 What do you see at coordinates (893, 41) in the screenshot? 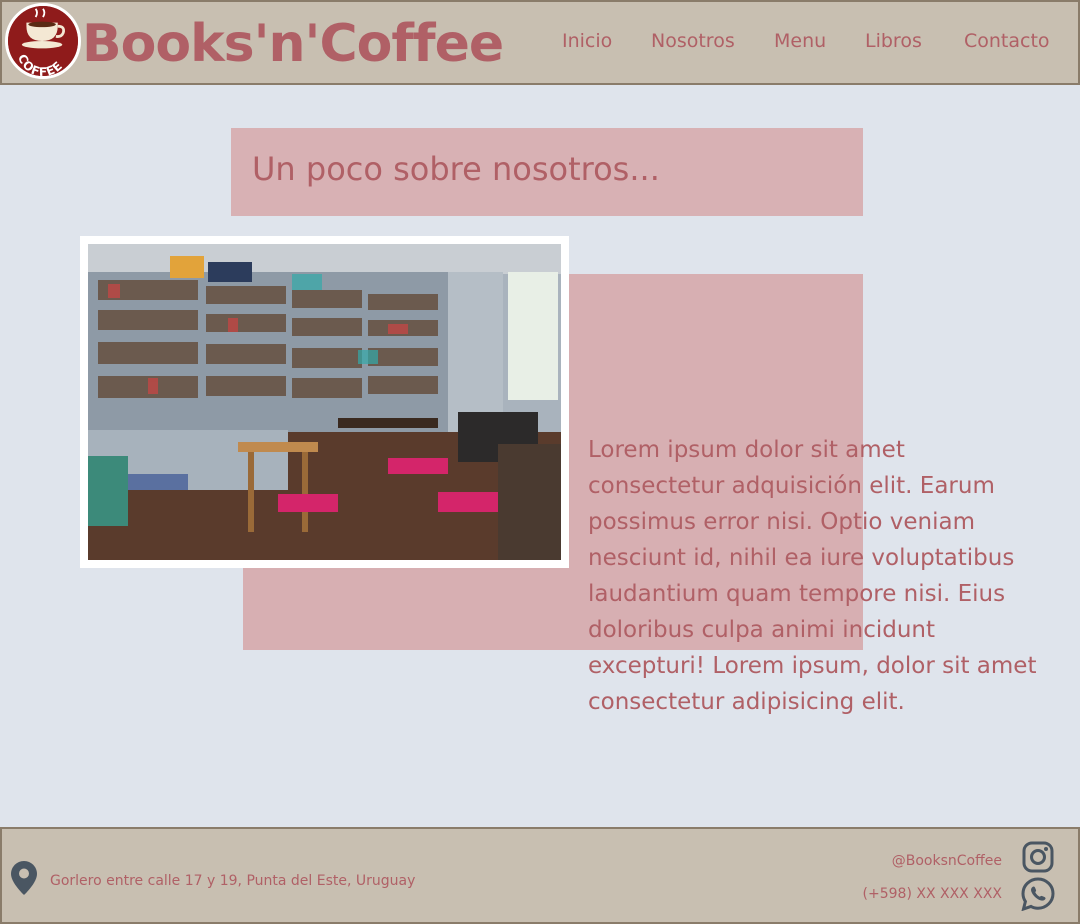
I see `nav-libros: Libros` at bounding box center [893, 41].